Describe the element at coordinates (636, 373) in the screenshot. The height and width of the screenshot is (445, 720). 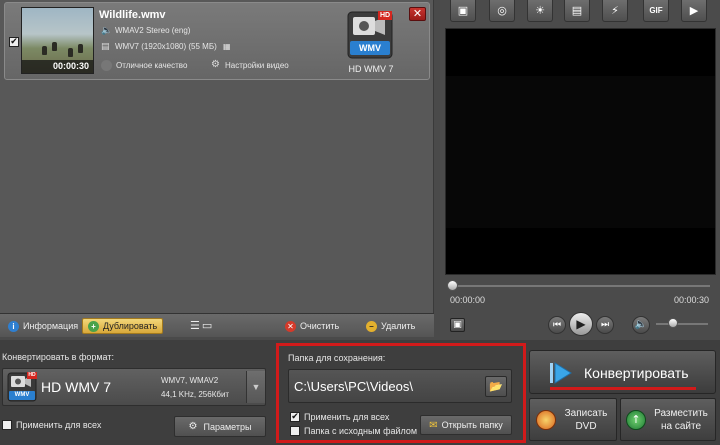
I see `convert-label: Конвертировать` at that location.